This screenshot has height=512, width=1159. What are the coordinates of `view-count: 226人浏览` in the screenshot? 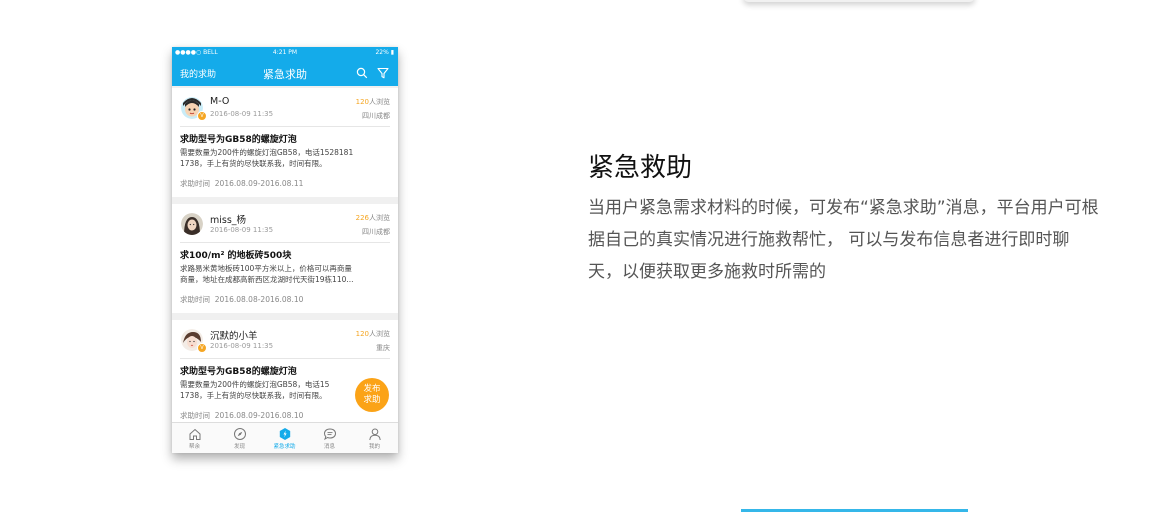 It's located at (373, 218).